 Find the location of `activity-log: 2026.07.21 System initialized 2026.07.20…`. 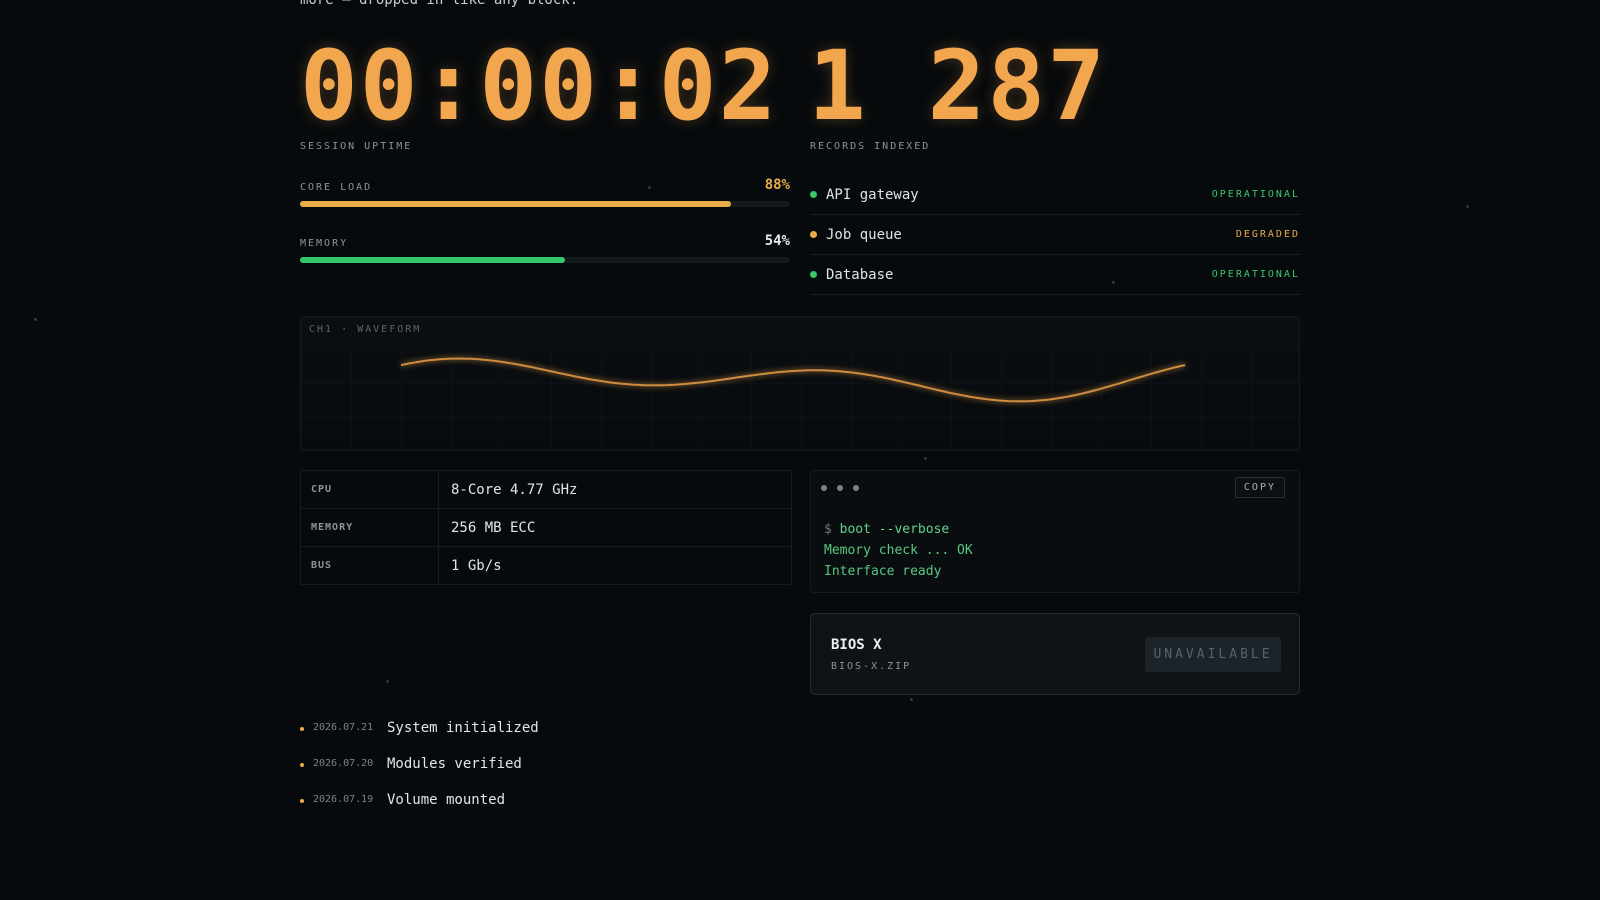

activity-log: 2026.07.21 System initialized 2026.07.20… is located at coordinates (545, 774).